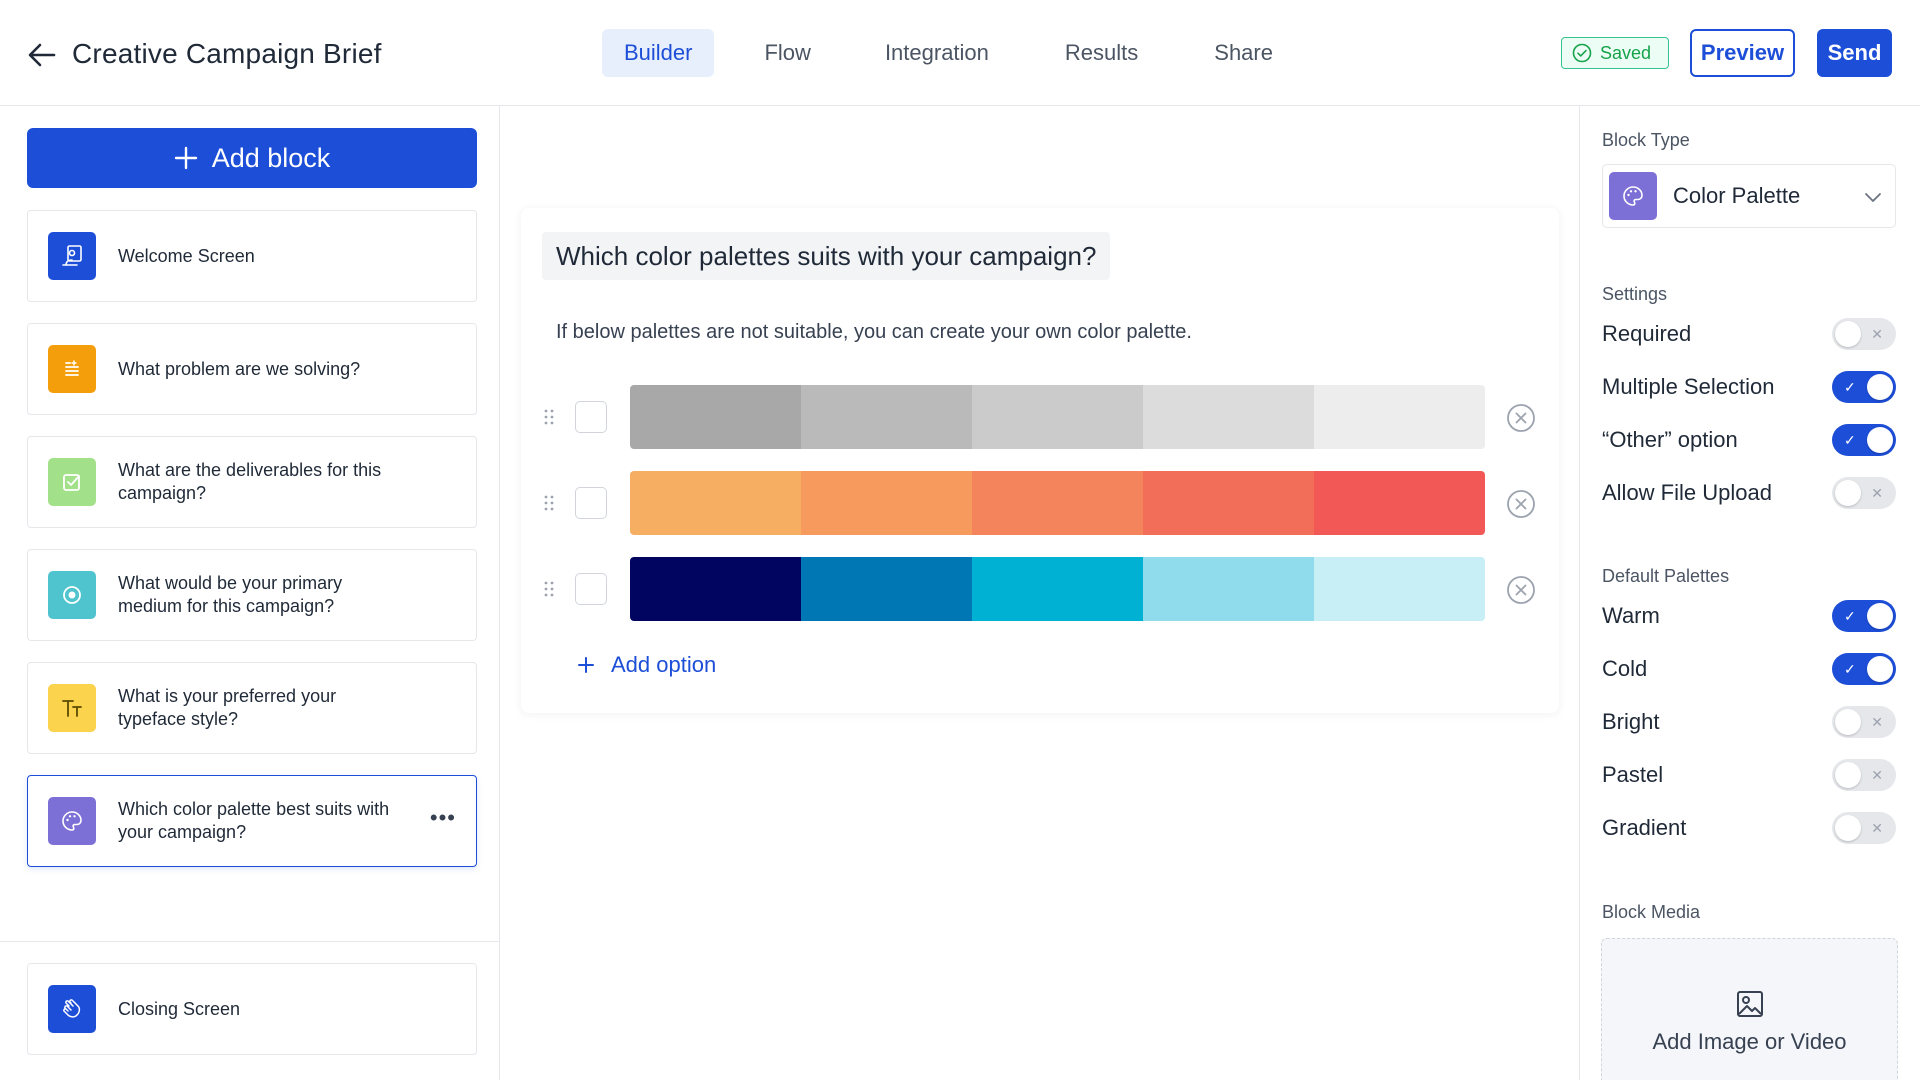 The height and width of the screenshot is (1080, 1920). Describe the element at coordinates (1864, 334) in the screenshot. I see `required-toggle: ✕` at that location.